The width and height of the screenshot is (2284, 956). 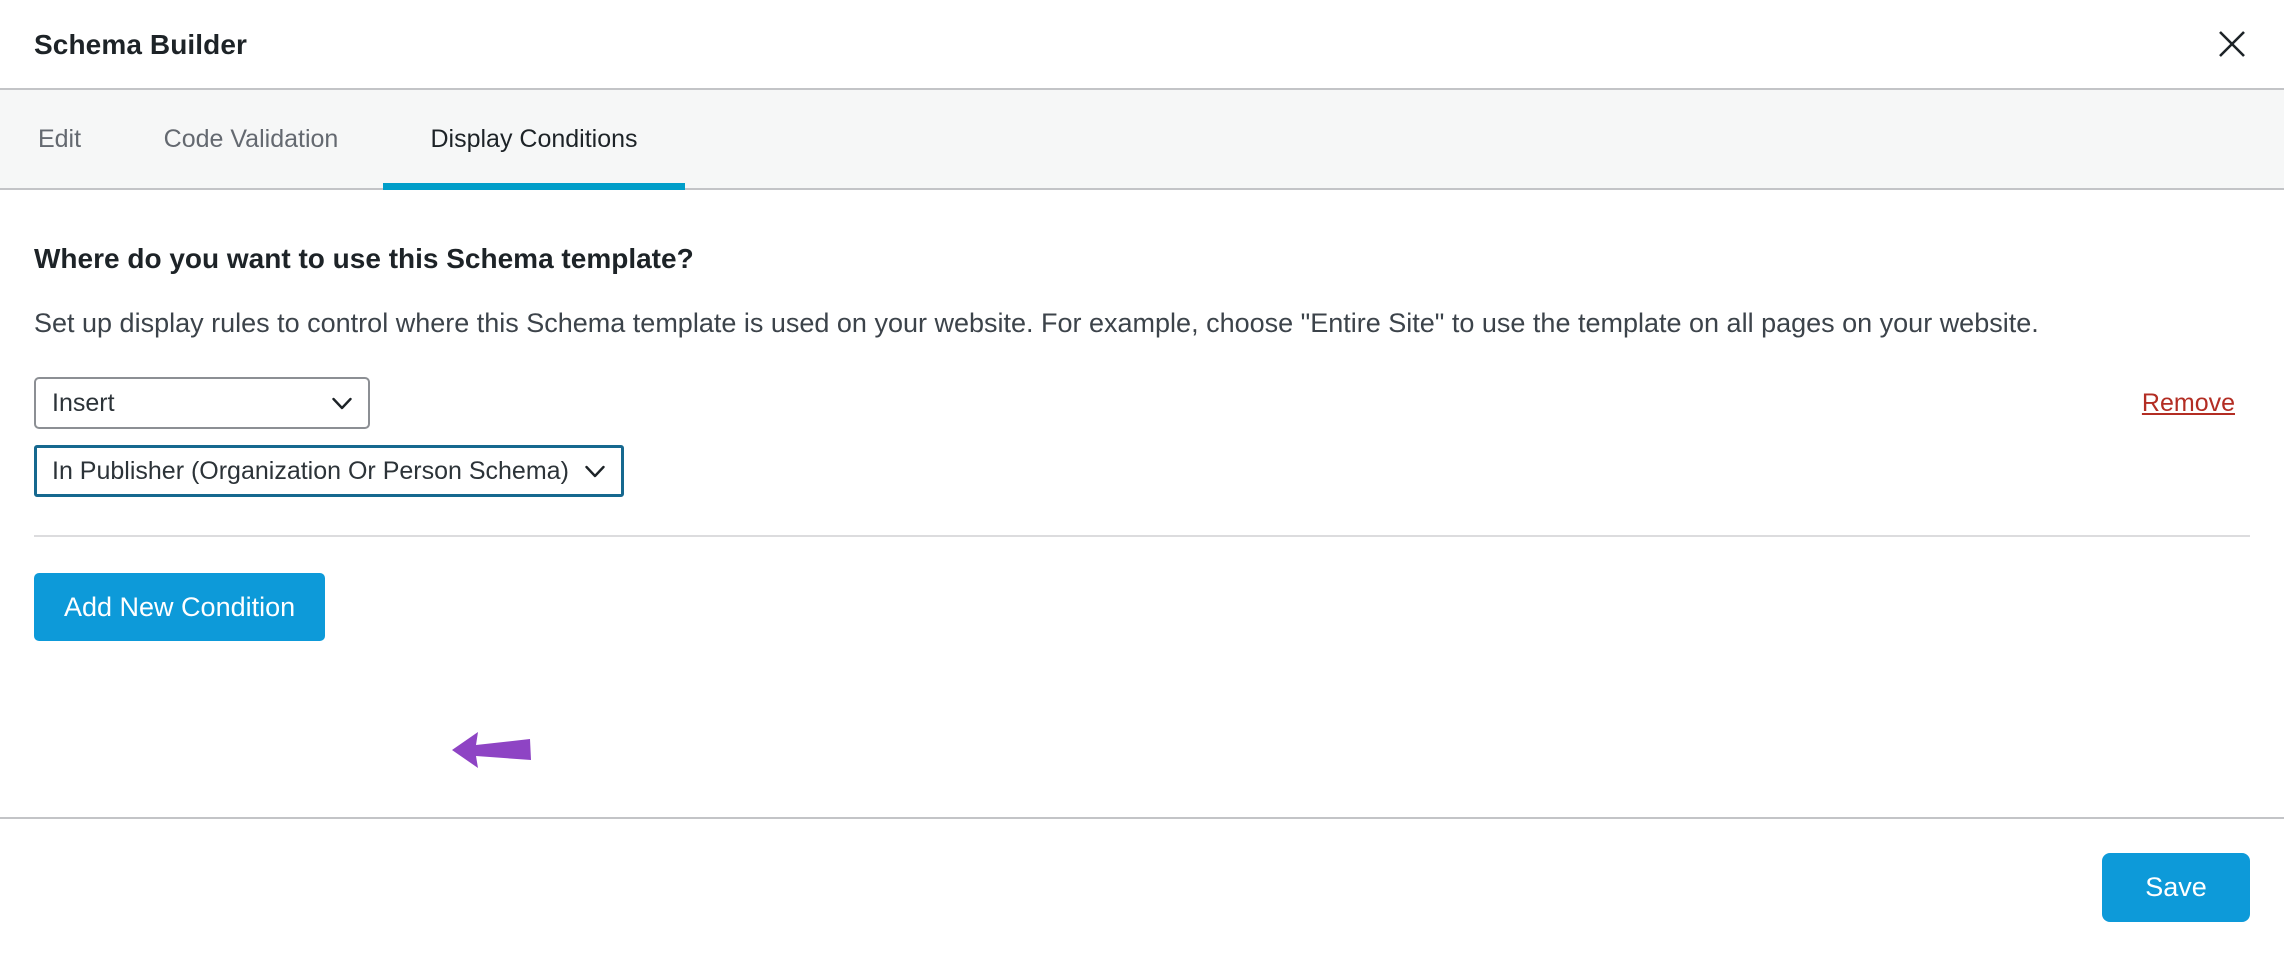 I want to click on action-select: Insert, so click(x=202, y=403).